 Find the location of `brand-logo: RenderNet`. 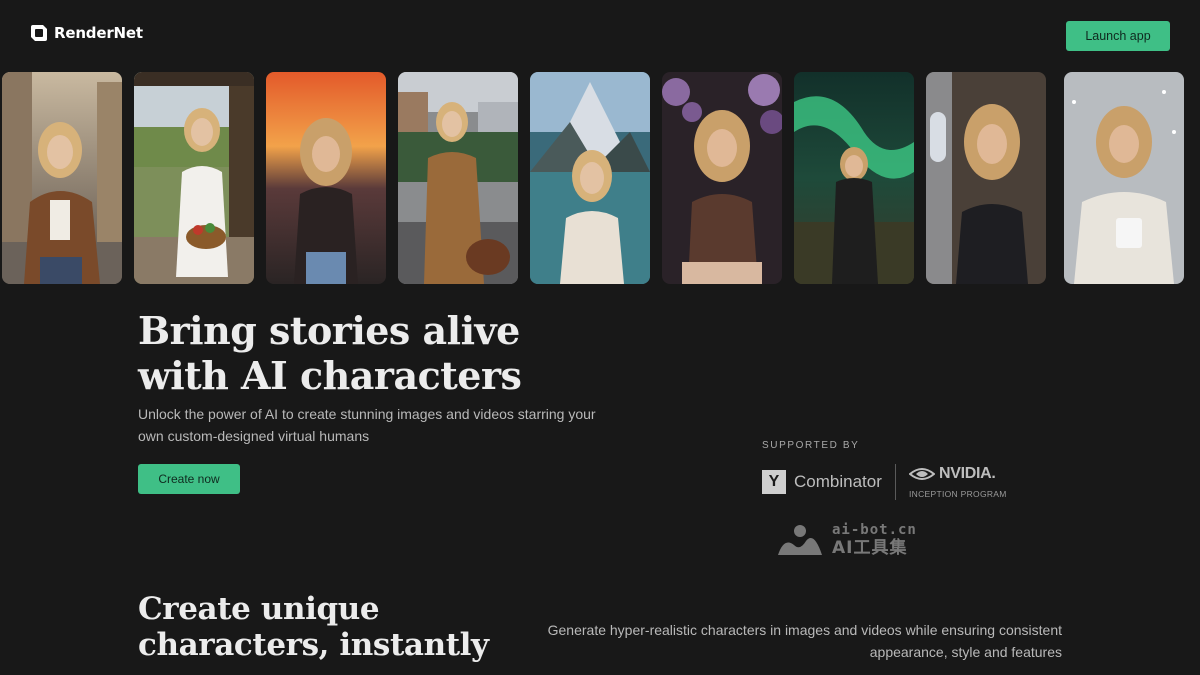

brand-logo: RenderNet is located at coordinates (86, 33).